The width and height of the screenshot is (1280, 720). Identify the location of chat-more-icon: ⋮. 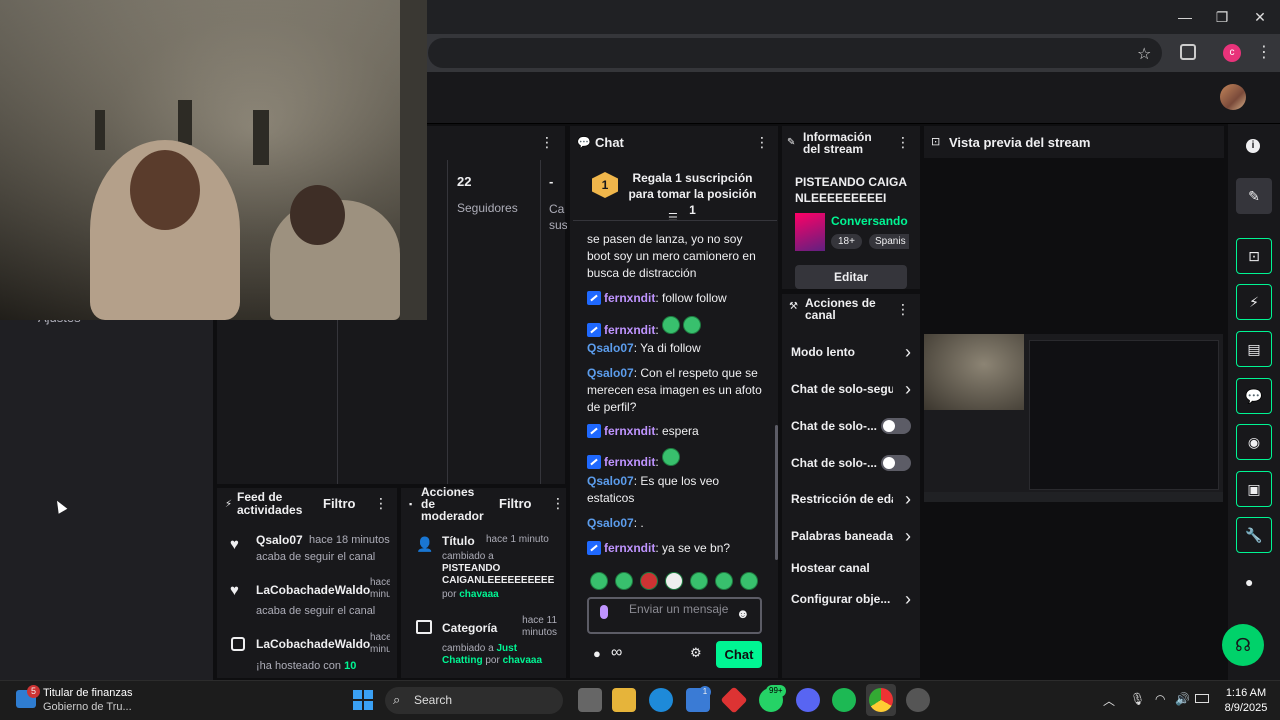
(762, 142).